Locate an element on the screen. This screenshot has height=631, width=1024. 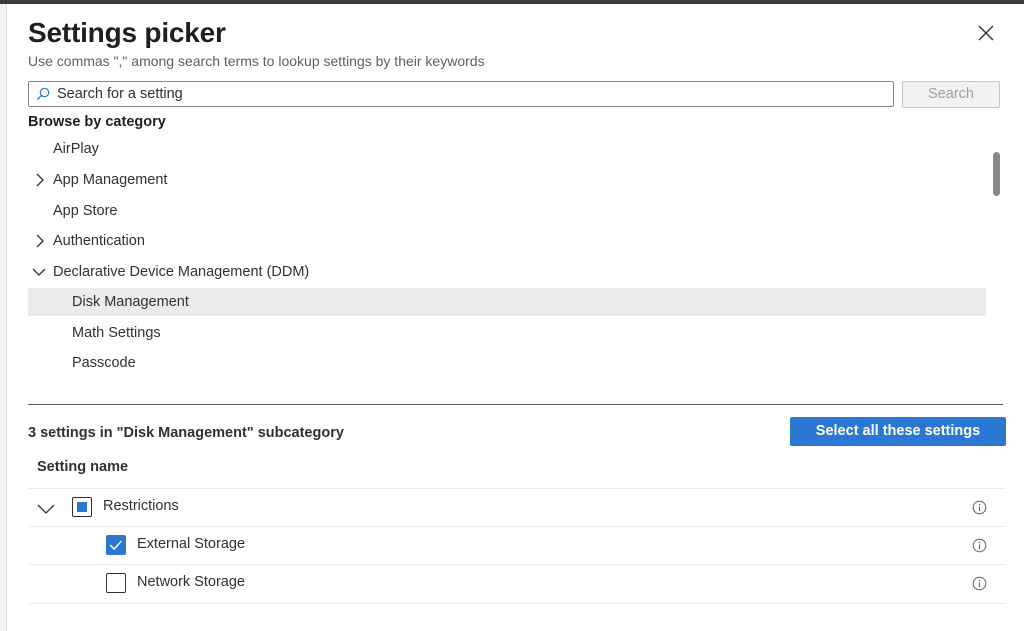
search-icon is located at coordinates (43, 94).